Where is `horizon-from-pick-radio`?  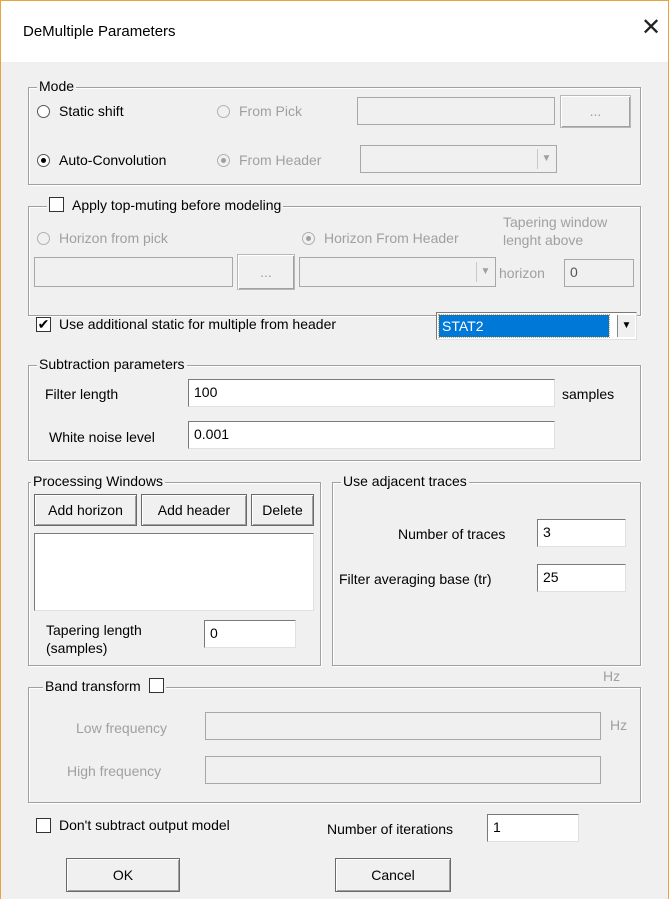 horizon-from-pick-radio is located at coordinates (43, 238).